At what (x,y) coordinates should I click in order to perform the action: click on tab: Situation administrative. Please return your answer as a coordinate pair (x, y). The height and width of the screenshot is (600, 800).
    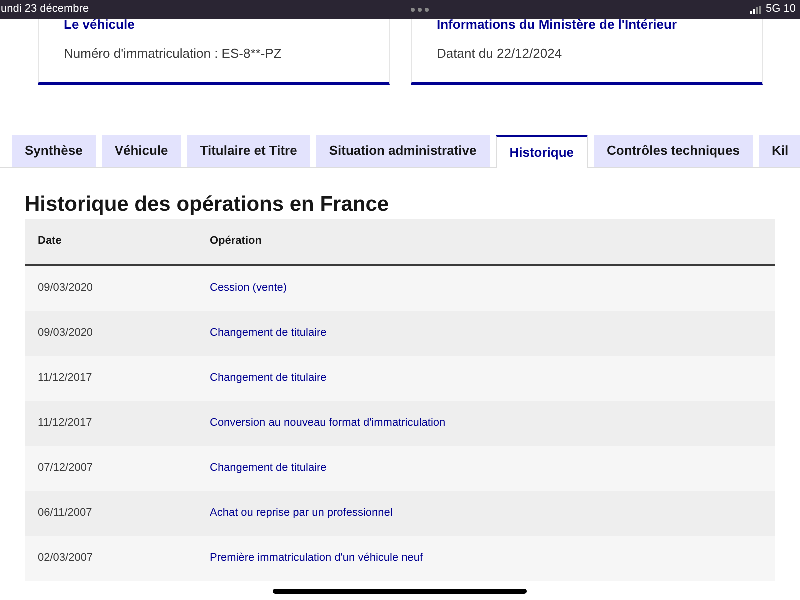
    Looking at the image, I should click on (403, 151).